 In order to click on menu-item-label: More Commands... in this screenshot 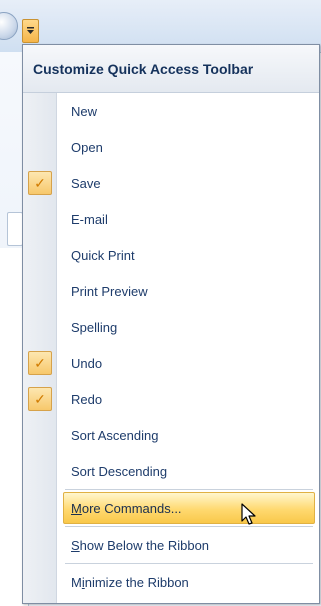, I will do `click(126, 508)`.